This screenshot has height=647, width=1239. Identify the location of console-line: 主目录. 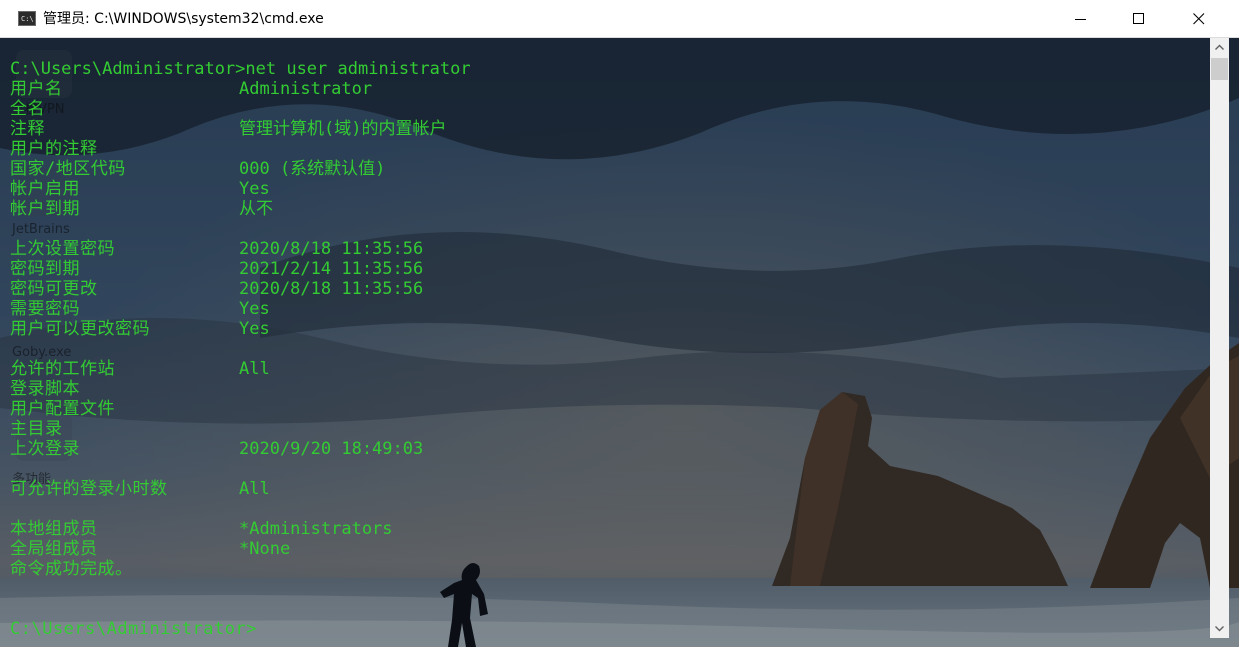
(607, 429).